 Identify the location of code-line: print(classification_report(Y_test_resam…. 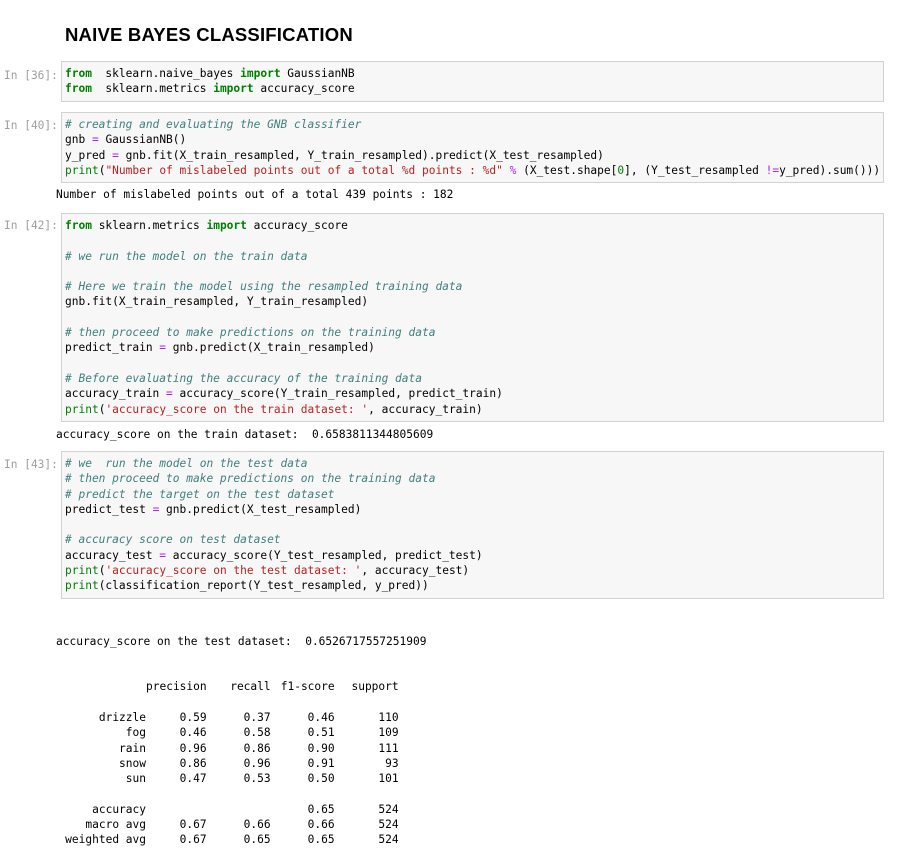
(247, 586).